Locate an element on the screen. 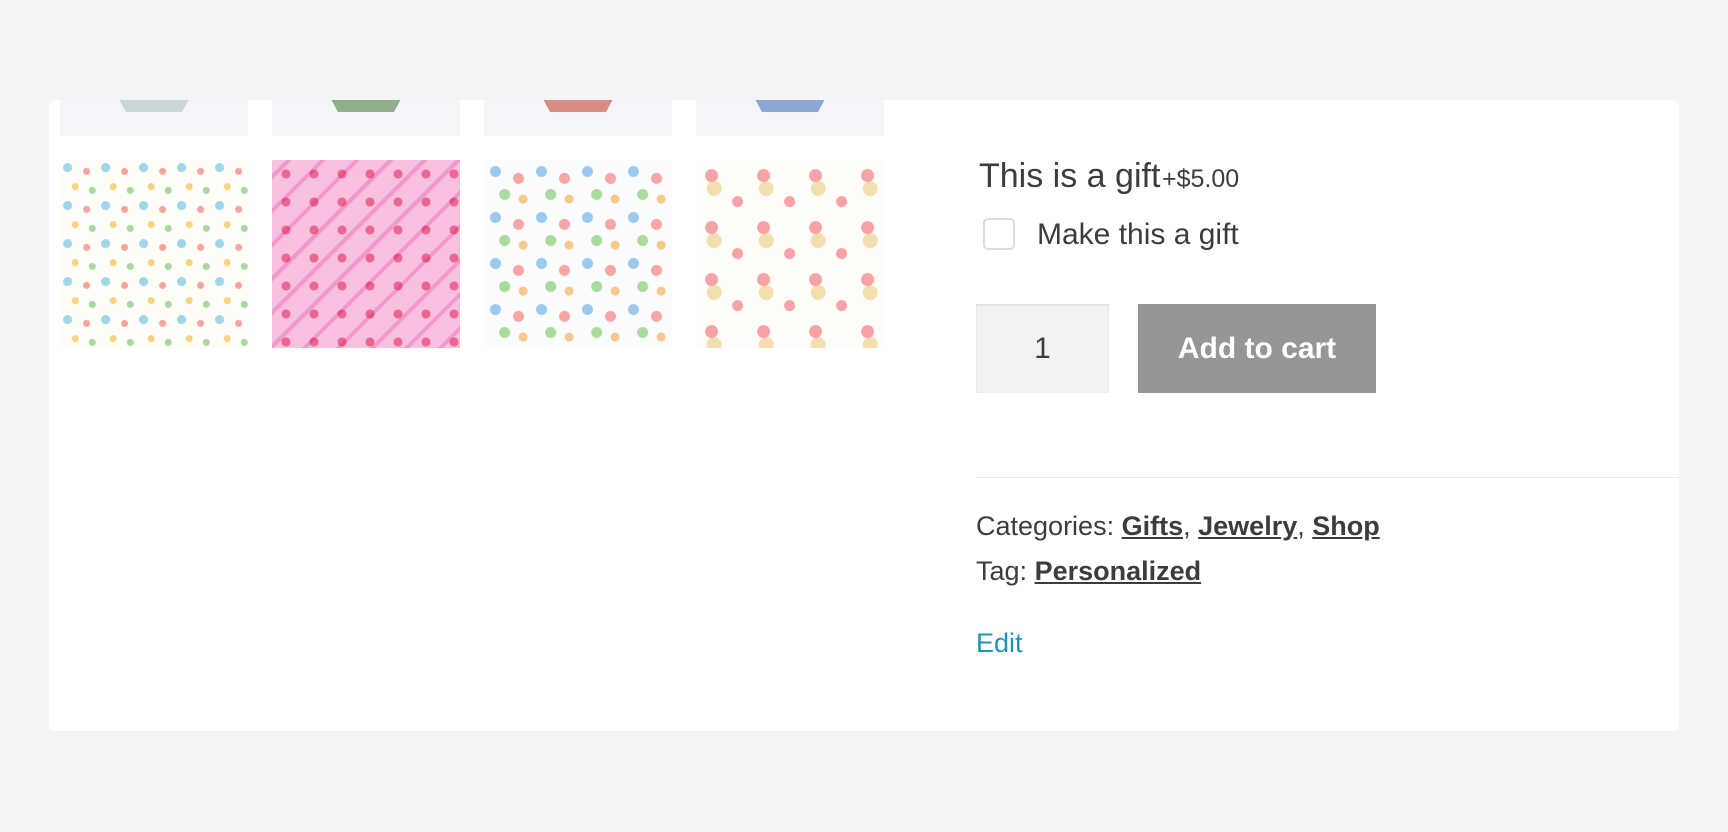 This screenshot has width=1728, height=832. swatch-pink-chevron-hearts-pattern is located at coordinates (366, 254).